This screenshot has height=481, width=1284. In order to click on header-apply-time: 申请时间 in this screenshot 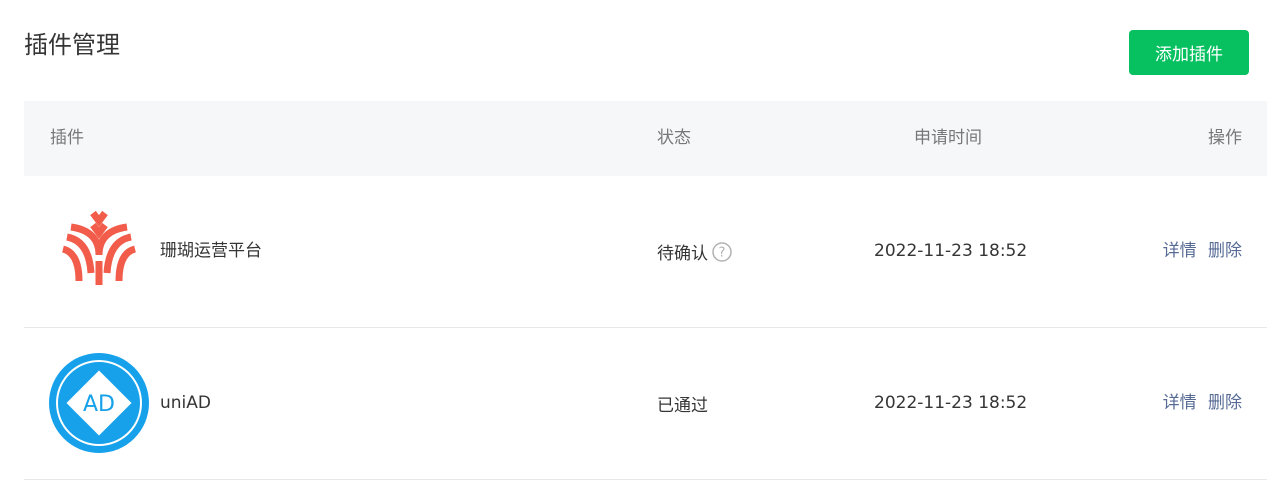, I will do `click(948, 138)`.